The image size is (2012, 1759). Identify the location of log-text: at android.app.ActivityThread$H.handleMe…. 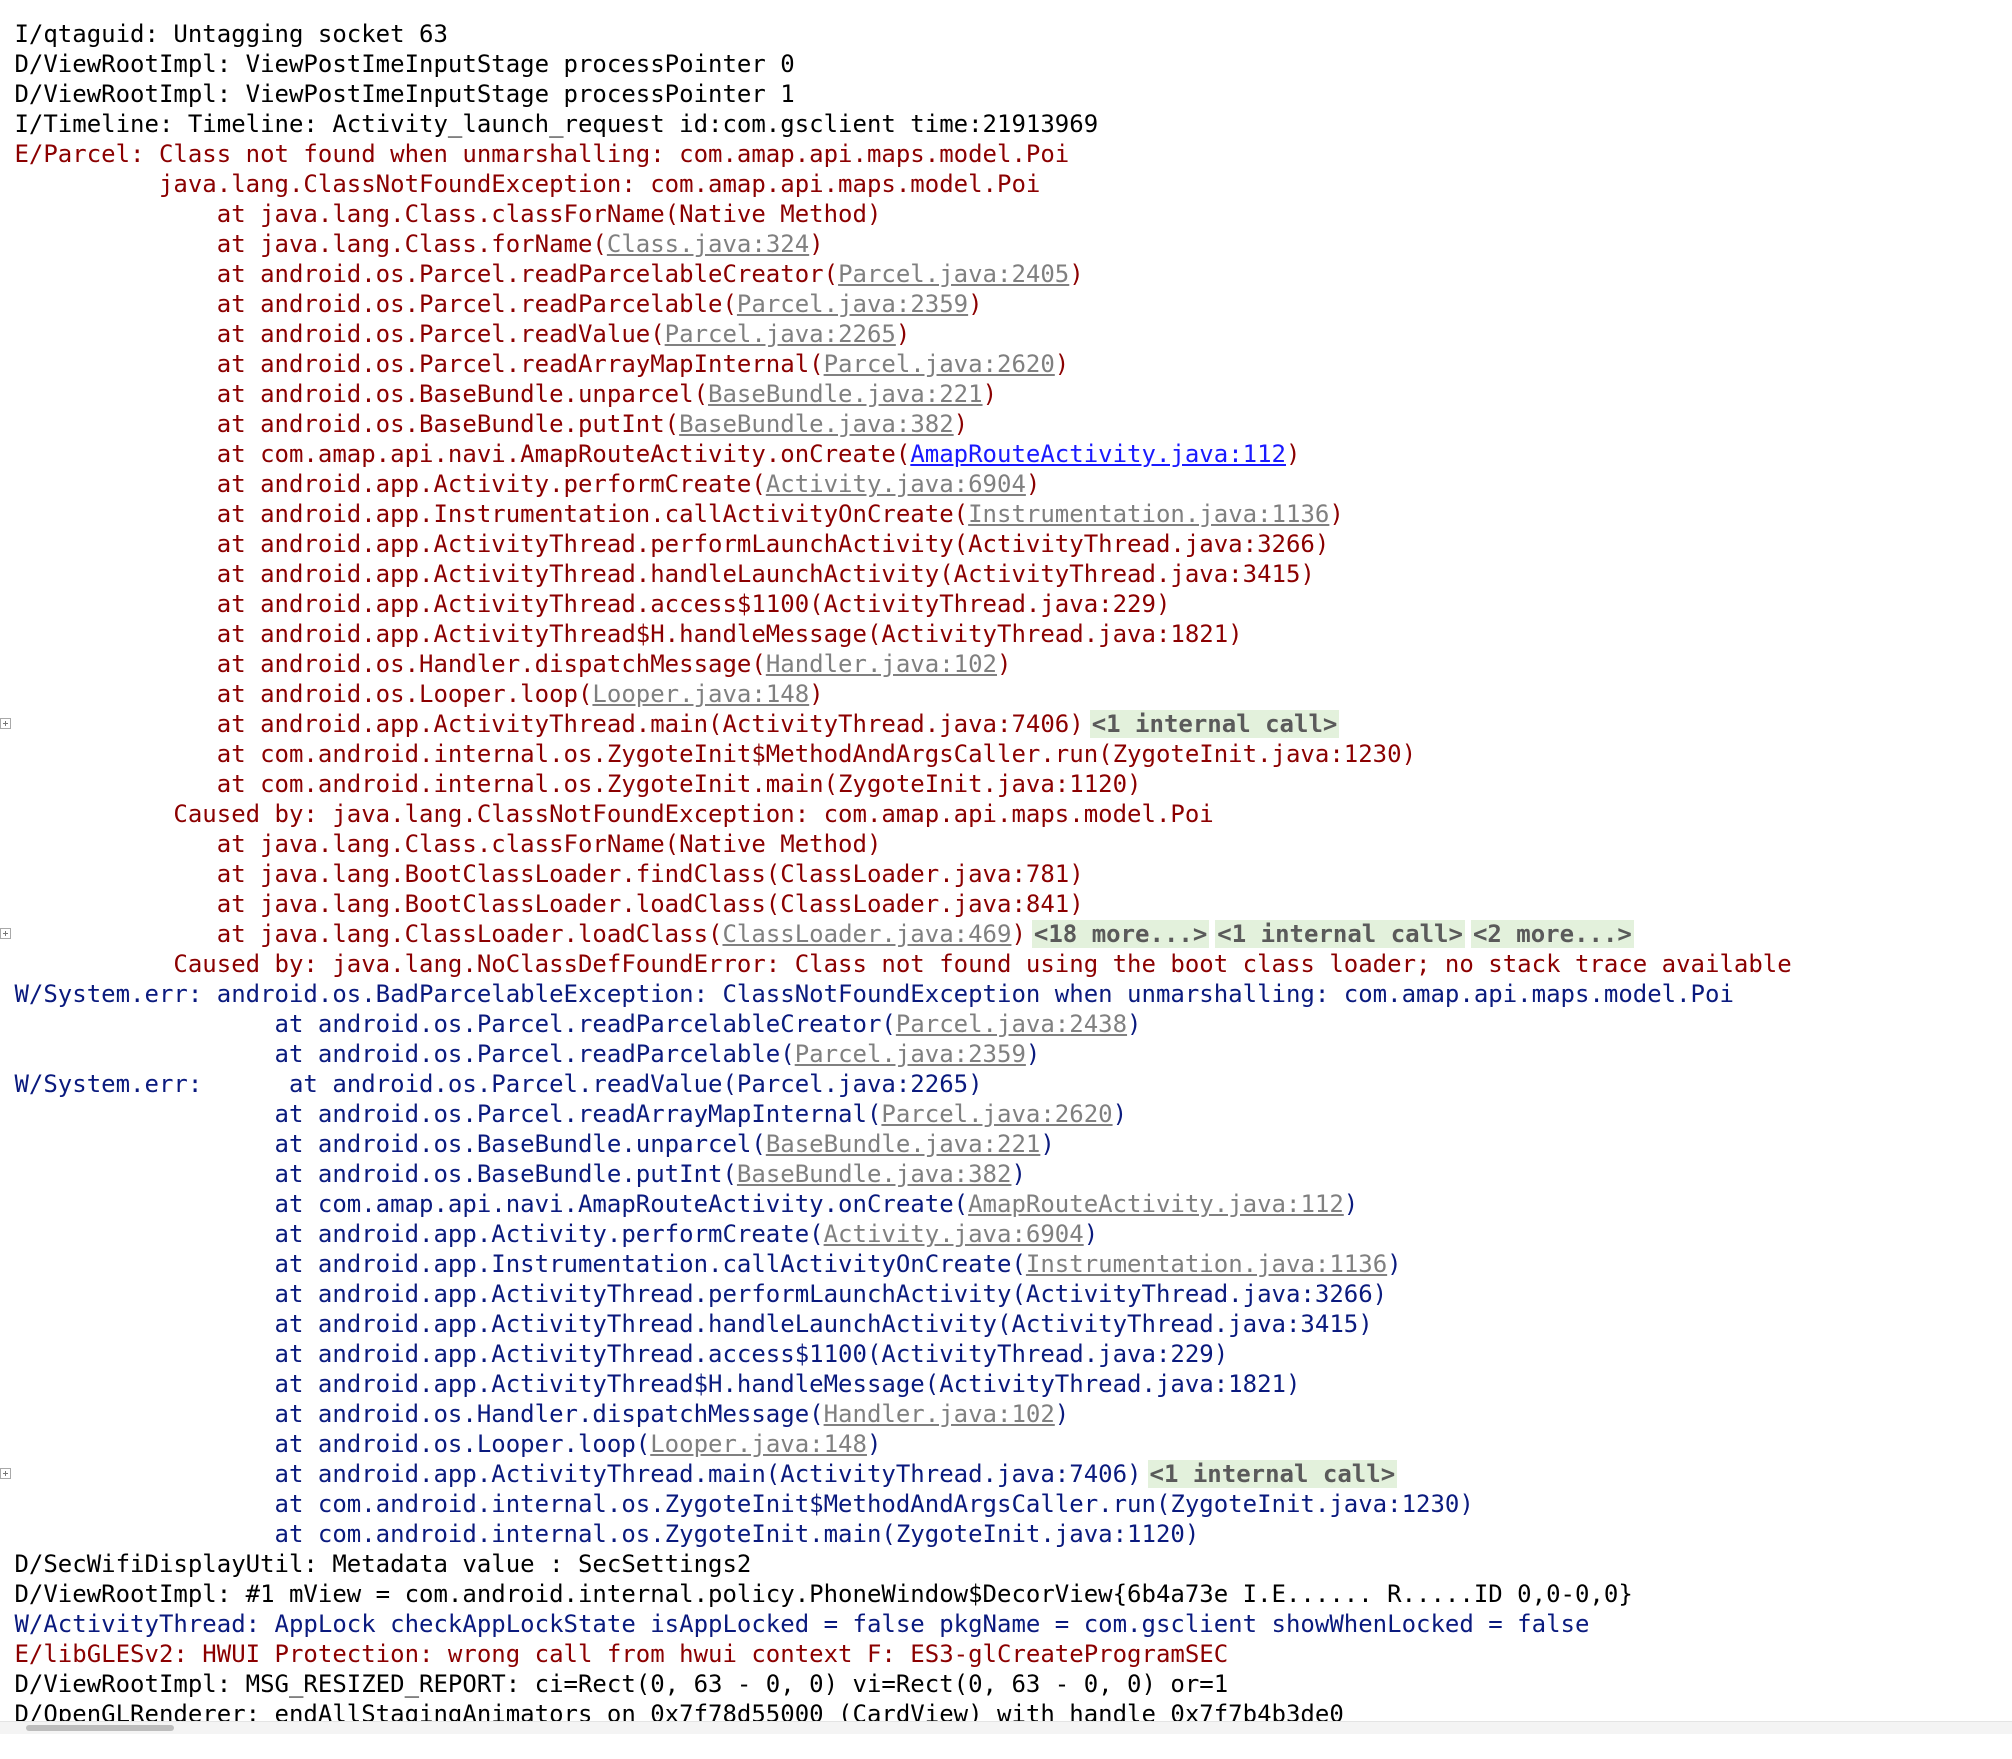
(621, 634).